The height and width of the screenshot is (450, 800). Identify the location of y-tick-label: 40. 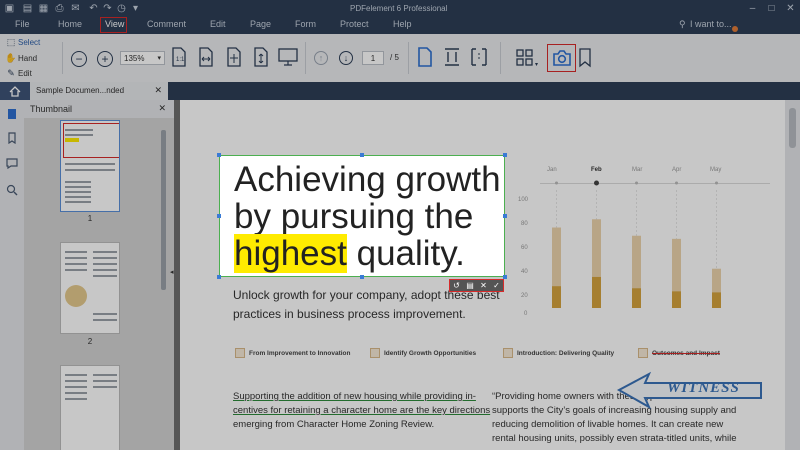
(524, 272).